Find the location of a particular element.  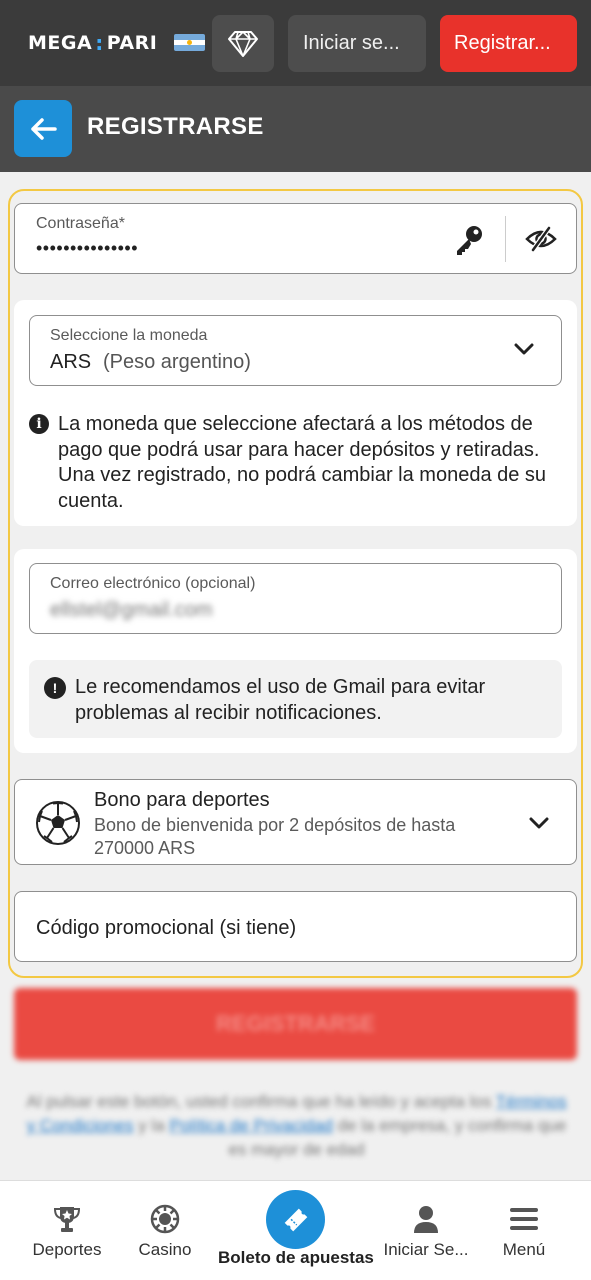

submit-register-button: REGISTRARSE is located at coordinates (295, 1024).